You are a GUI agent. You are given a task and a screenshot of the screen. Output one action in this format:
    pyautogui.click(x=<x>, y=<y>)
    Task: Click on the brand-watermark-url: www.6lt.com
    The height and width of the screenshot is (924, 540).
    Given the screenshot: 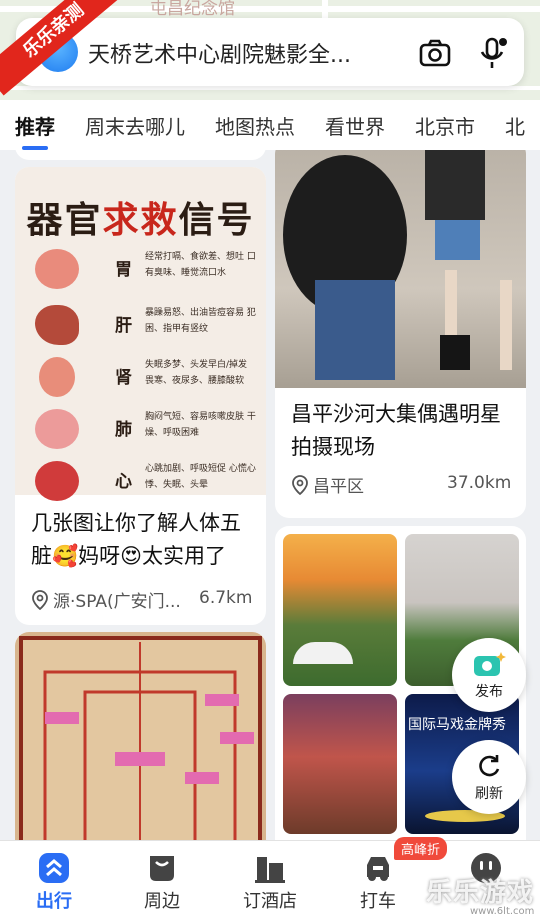 What is the action you would take?
    pyautogui.click(x=502, y=911)
    